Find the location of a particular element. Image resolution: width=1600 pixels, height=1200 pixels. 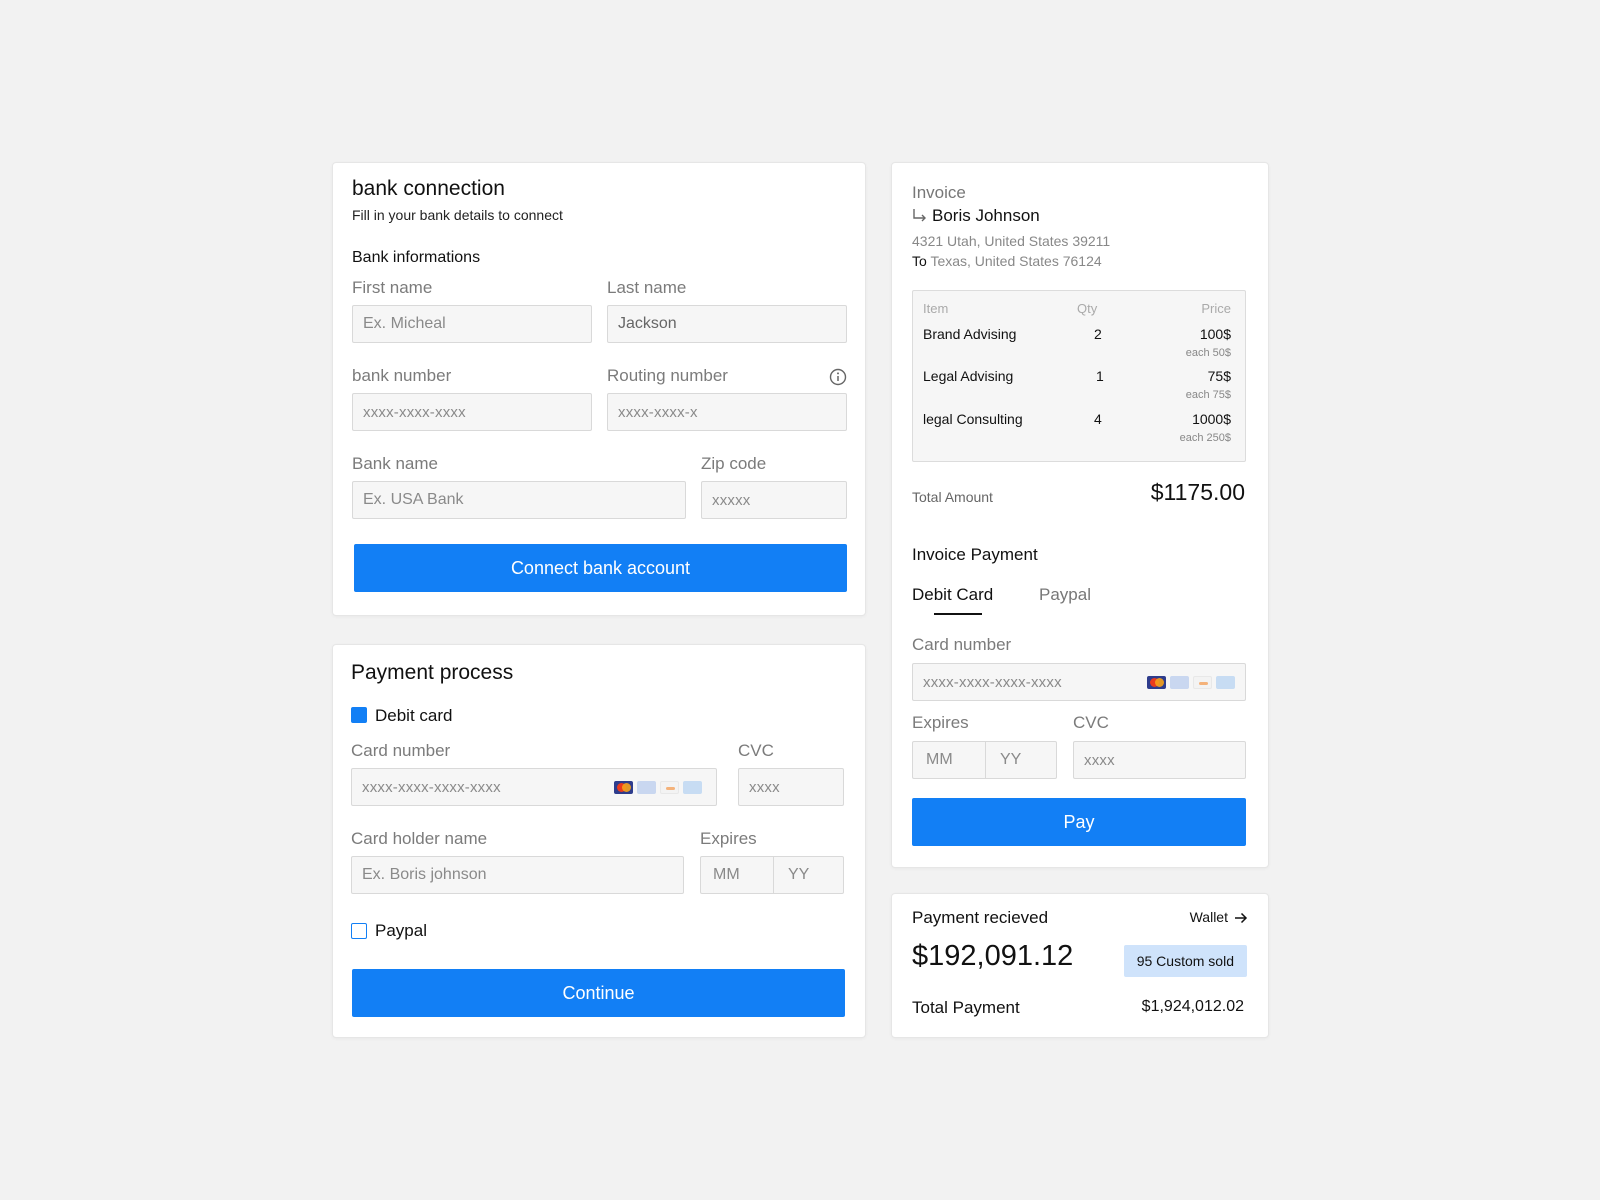

row-price: 100$ is located at coordinates (1215, 334).